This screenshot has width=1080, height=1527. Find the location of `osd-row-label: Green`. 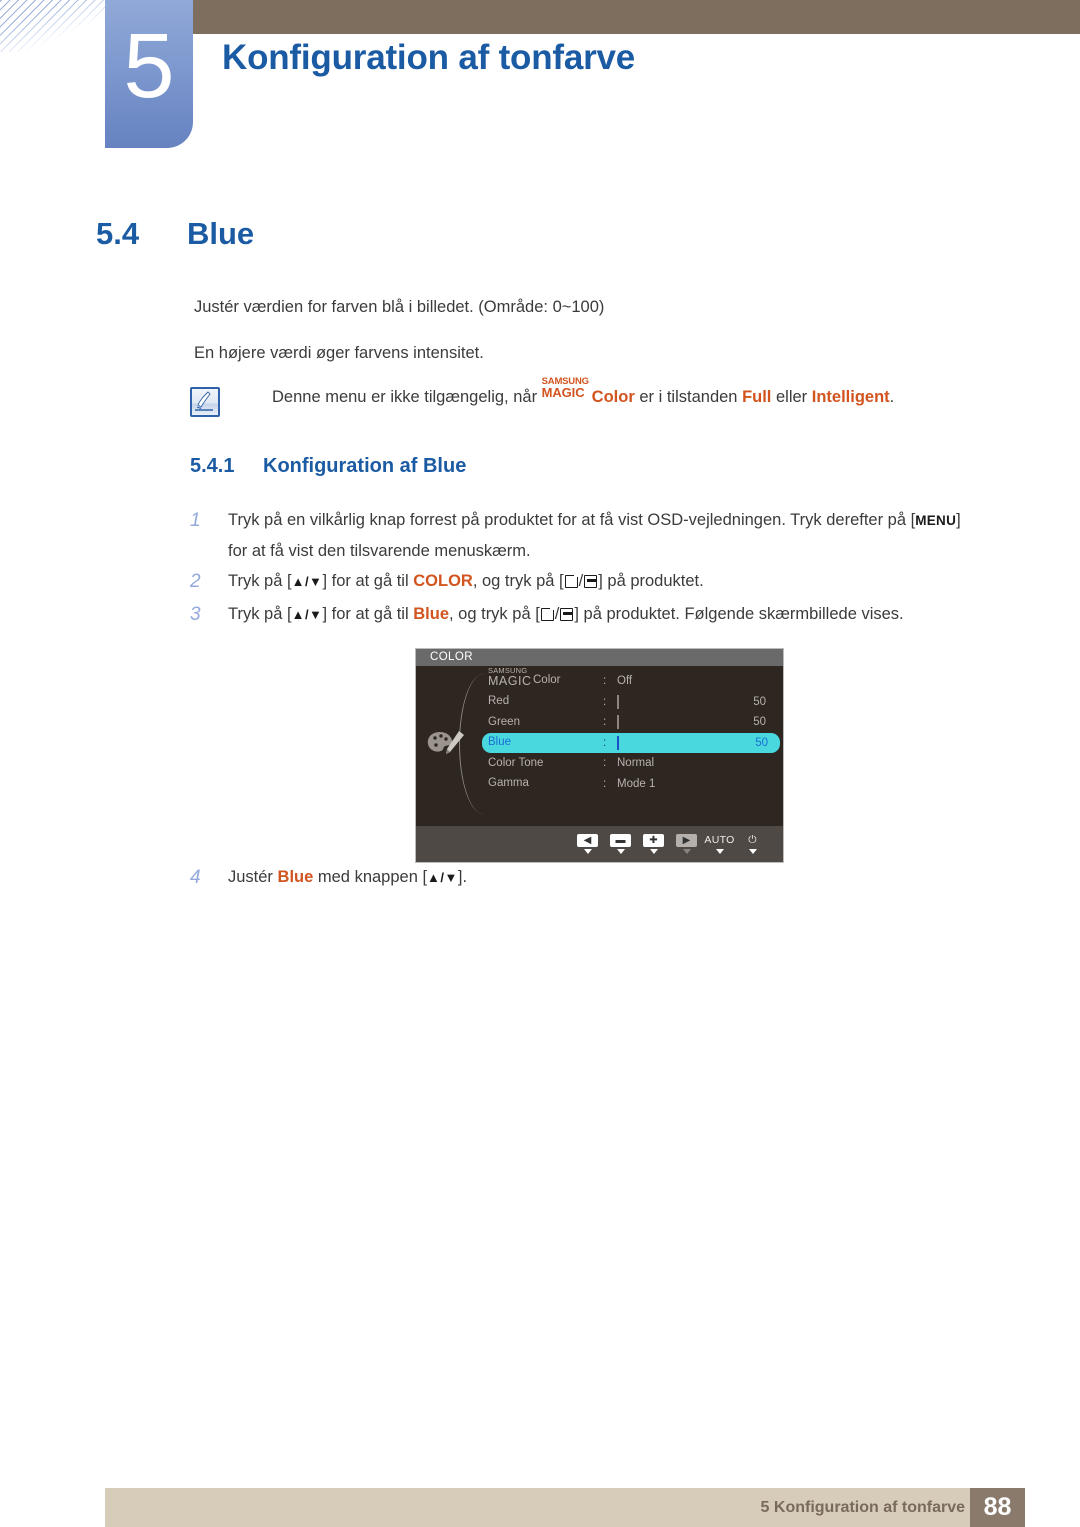

osd-row-label: Green is located at coordinates (504, 721).